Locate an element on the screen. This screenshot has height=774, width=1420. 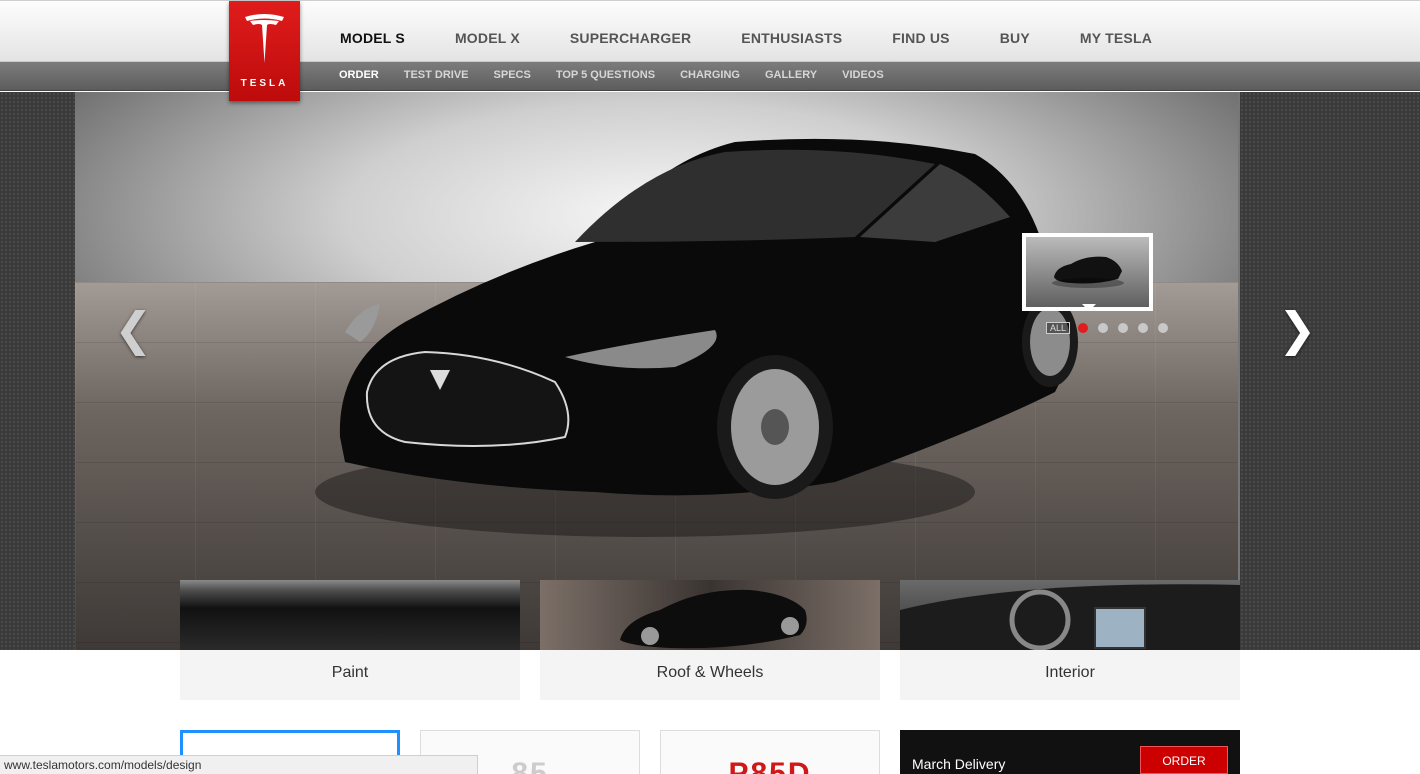
browser-status-url: www.teslamotors.com/models/design is located at coordinates (239, 764).